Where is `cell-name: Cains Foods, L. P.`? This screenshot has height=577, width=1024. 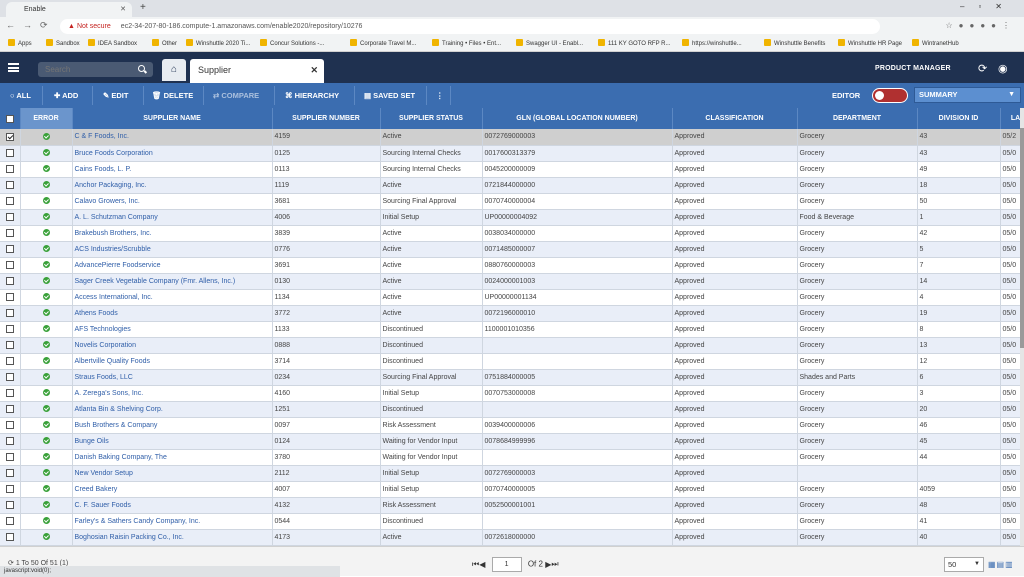 cell-name: Cains Foods, L. P. is located at coordinates (172, 169).